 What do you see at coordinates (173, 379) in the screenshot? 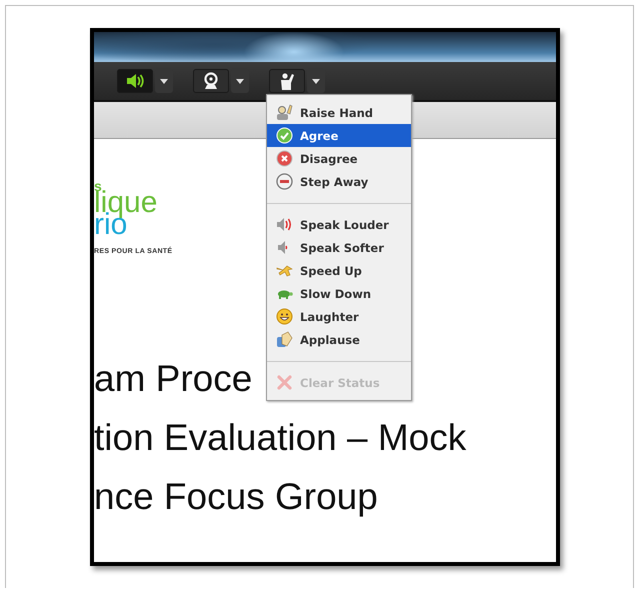
I see `slide-title-line: am Proce` at bounding box center [173, 379].